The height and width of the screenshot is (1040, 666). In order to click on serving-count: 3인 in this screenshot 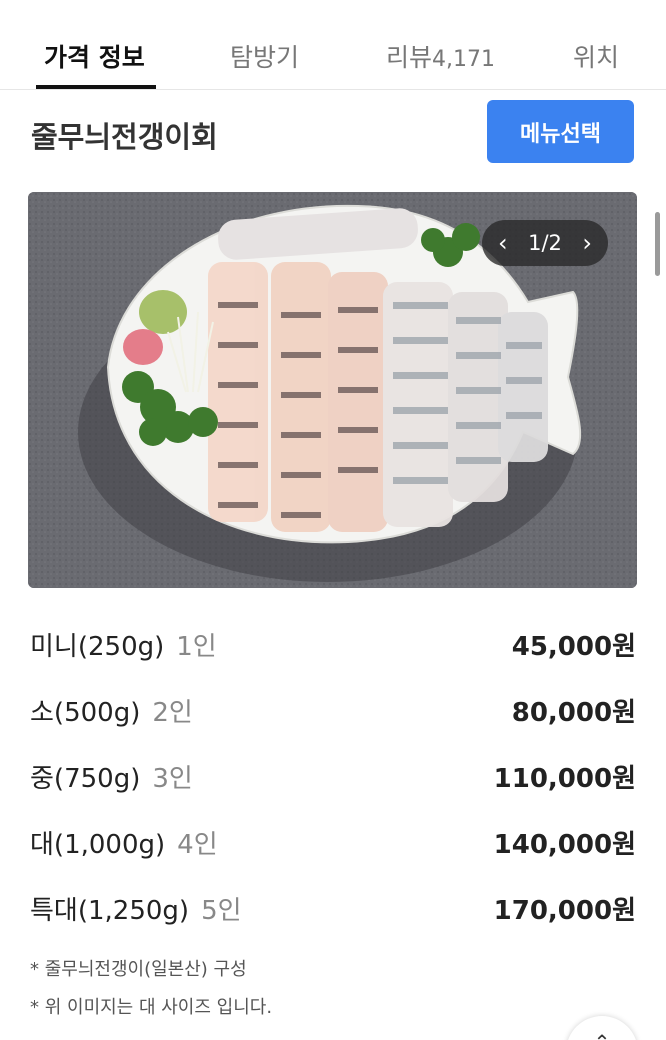, I will do `click(172, 779)`.